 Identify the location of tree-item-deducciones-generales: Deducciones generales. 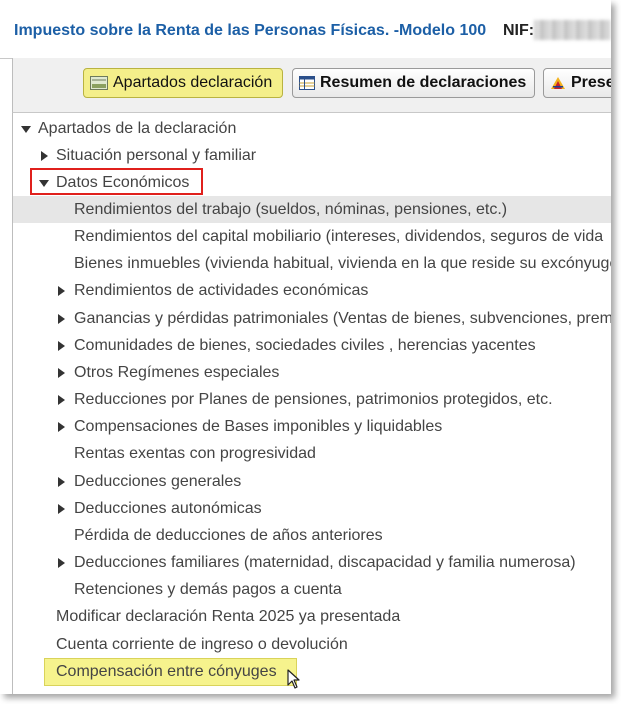
(312, 481).